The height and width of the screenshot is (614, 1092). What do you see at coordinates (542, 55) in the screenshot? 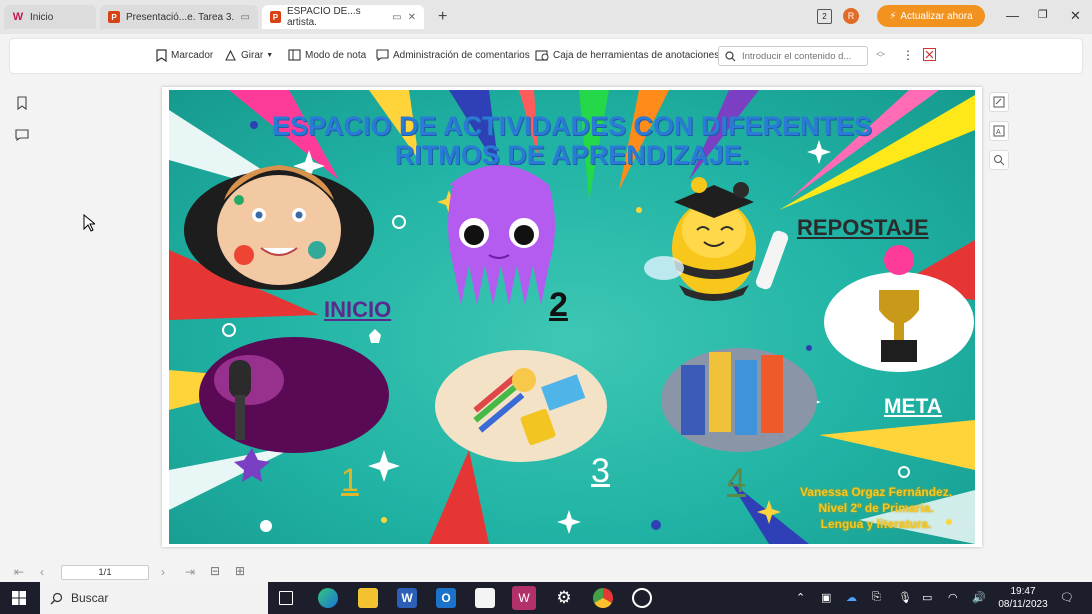
I see `annotation-icon` at bounding box center [542, 55].